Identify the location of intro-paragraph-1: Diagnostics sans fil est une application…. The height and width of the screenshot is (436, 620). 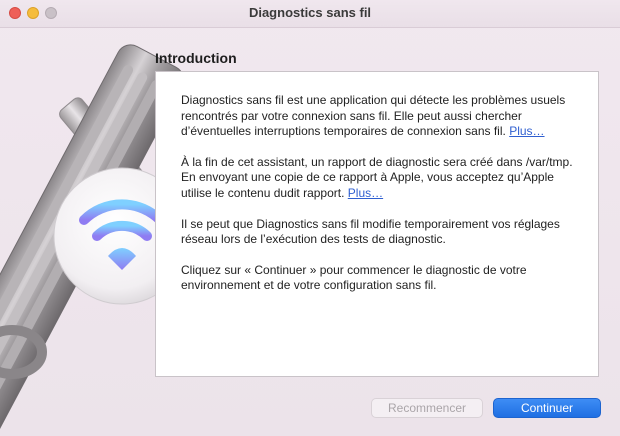
(378, 116).